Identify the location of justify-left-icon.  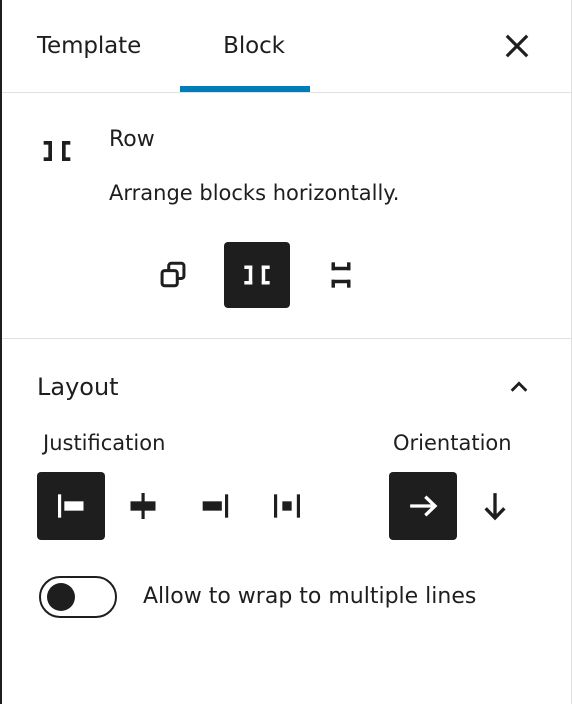
(71, 506).